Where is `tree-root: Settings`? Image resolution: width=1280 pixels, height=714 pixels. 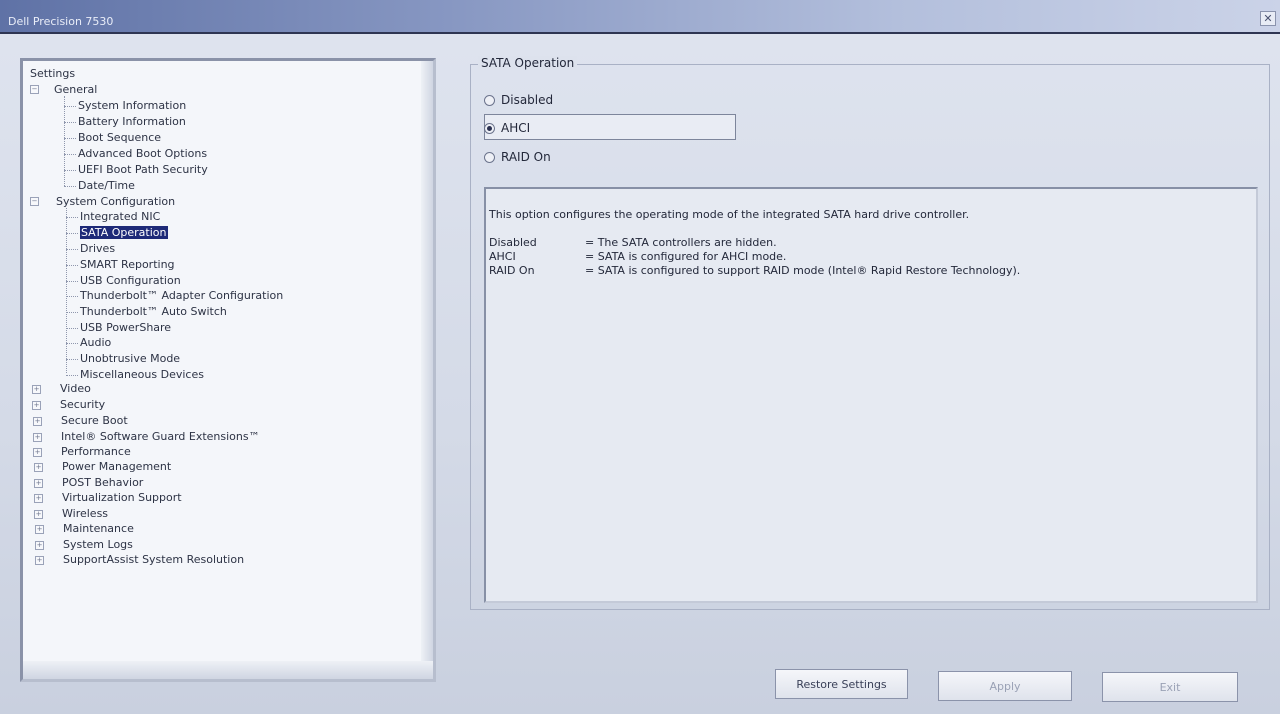
tree-root: Settings is located at coordinates (53, 73).